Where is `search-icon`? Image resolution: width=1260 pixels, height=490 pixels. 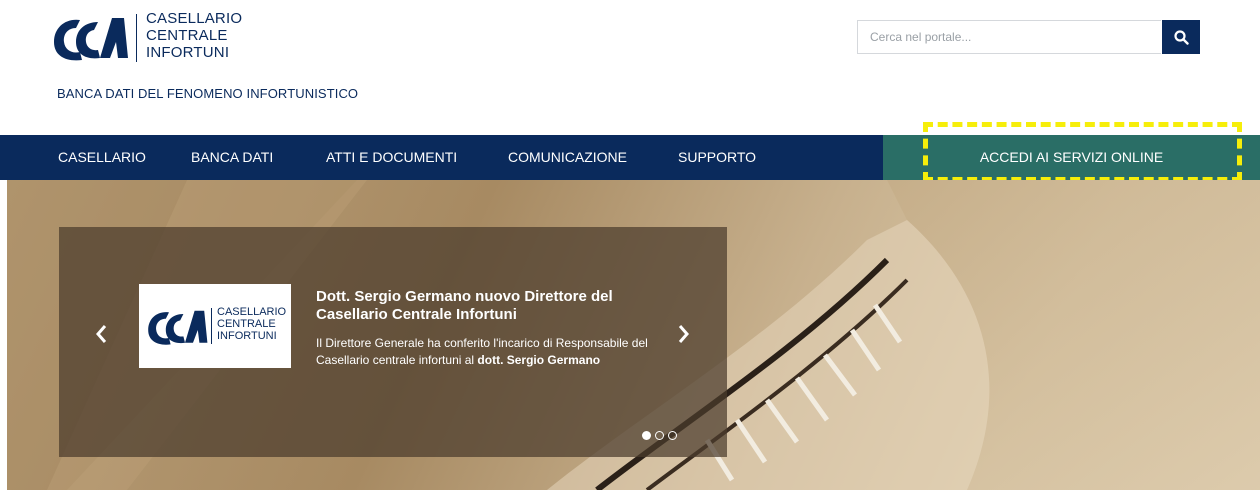
search-icon is located at coordinates (1181, 37).